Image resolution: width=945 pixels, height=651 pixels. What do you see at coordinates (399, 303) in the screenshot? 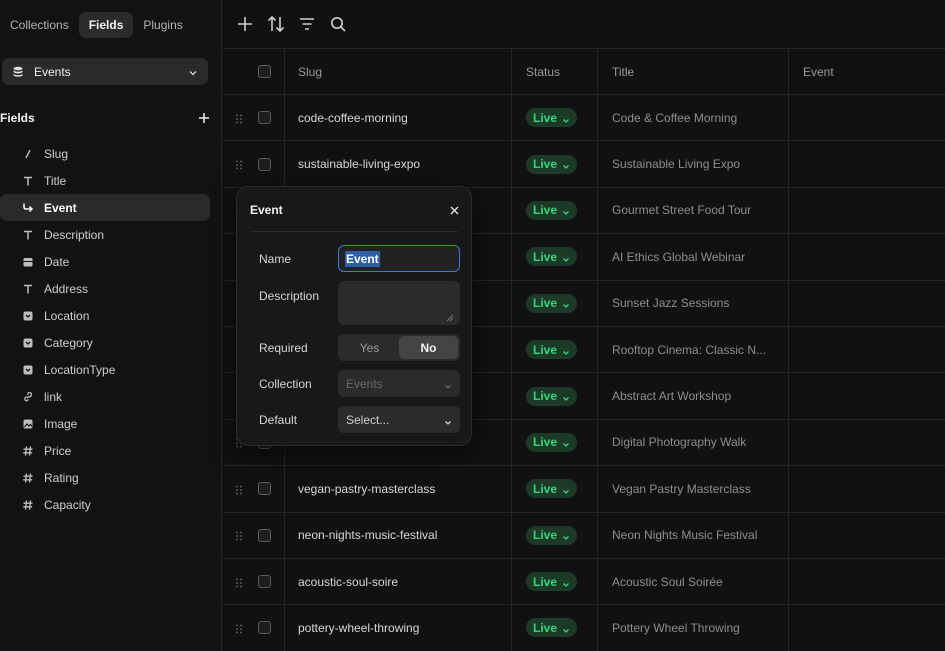
I see `description-input` at bounding box center [399, 303].